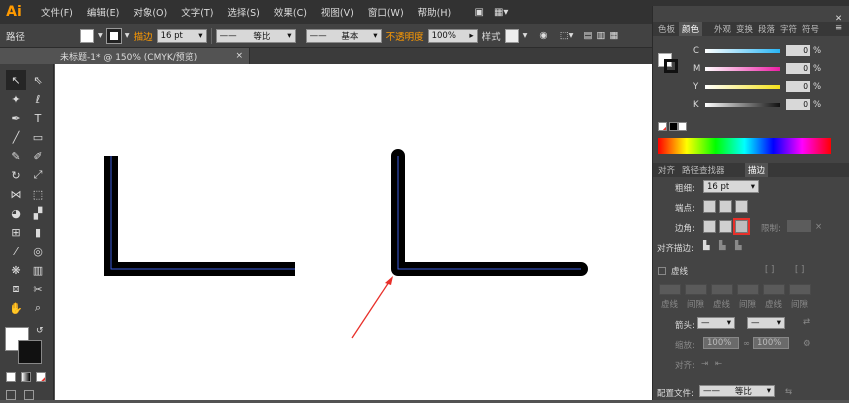 The width and height of the screenshot is (849, 403). Describe the element at coordinates (26, 377) in the screenshot. I see `gradient-mode-icon` at that location.